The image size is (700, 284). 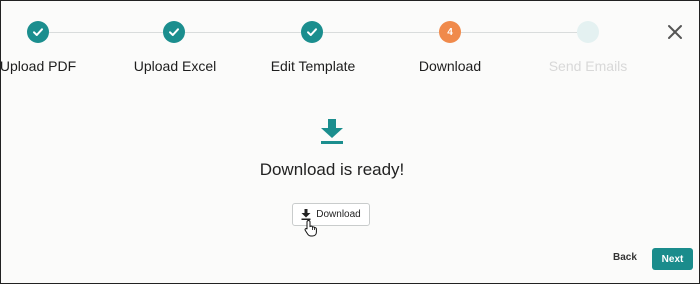 I want to click on step-2-label: Upload Excel, so click(x=175, y=66).